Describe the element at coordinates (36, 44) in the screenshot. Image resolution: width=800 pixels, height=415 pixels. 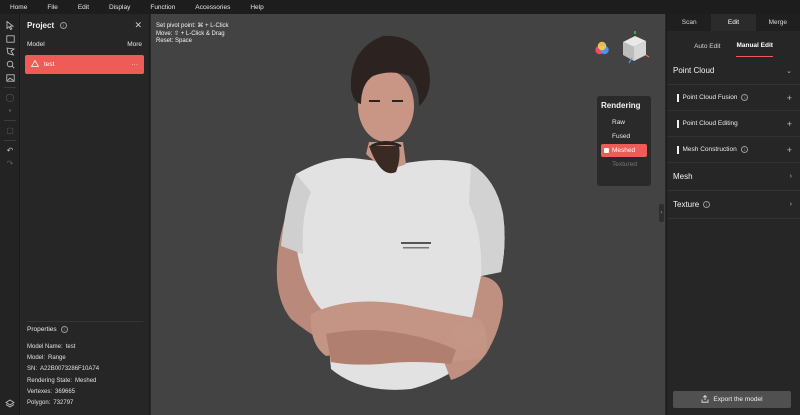
I see `model-label: Model` at that location.